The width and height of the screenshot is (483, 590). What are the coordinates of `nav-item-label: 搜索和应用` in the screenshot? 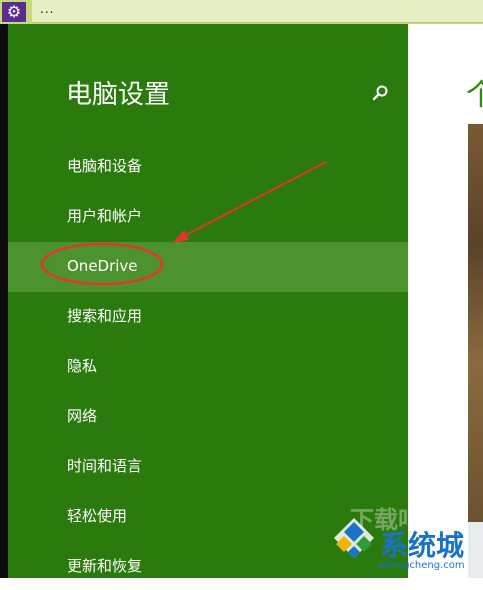 It's located at (105, 316).